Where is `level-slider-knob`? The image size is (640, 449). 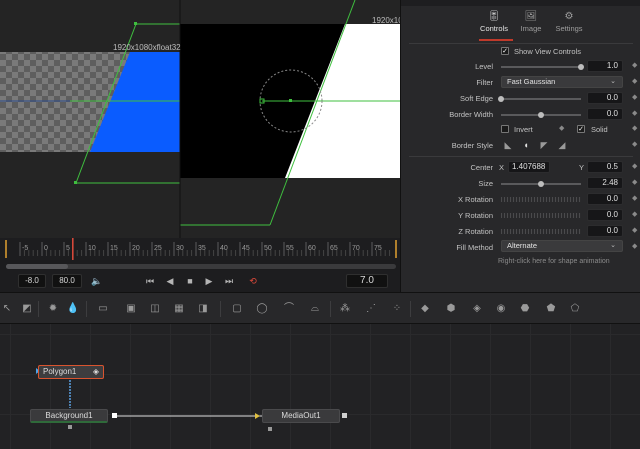 level-slider-knob is located at coordinates (581, 67).